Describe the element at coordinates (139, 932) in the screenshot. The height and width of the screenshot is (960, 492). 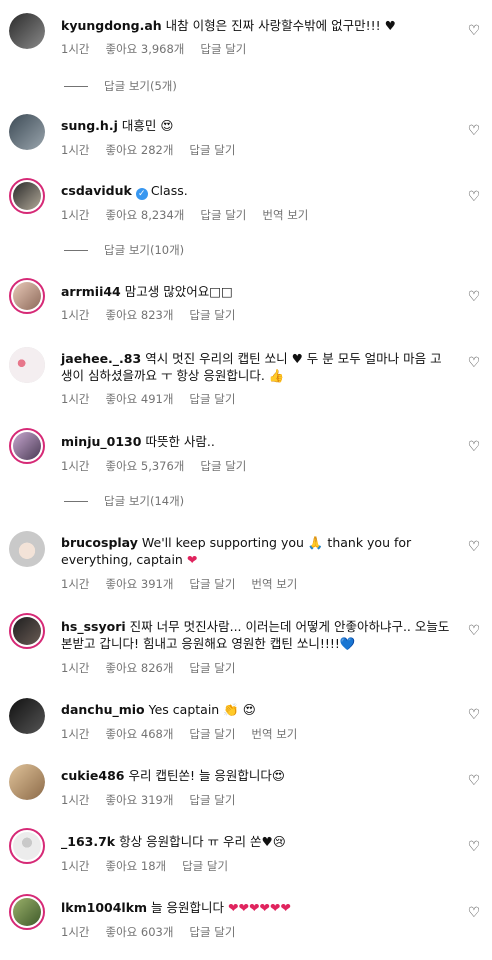
I see `likes-count: 좋아요 603개` at that location.